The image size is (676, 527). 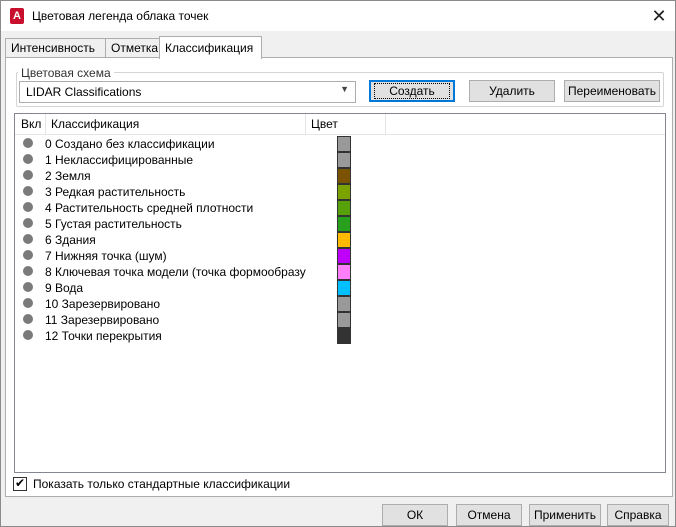 I want to click on rename-button-label: Переименовать, so click(x=612, y=91).